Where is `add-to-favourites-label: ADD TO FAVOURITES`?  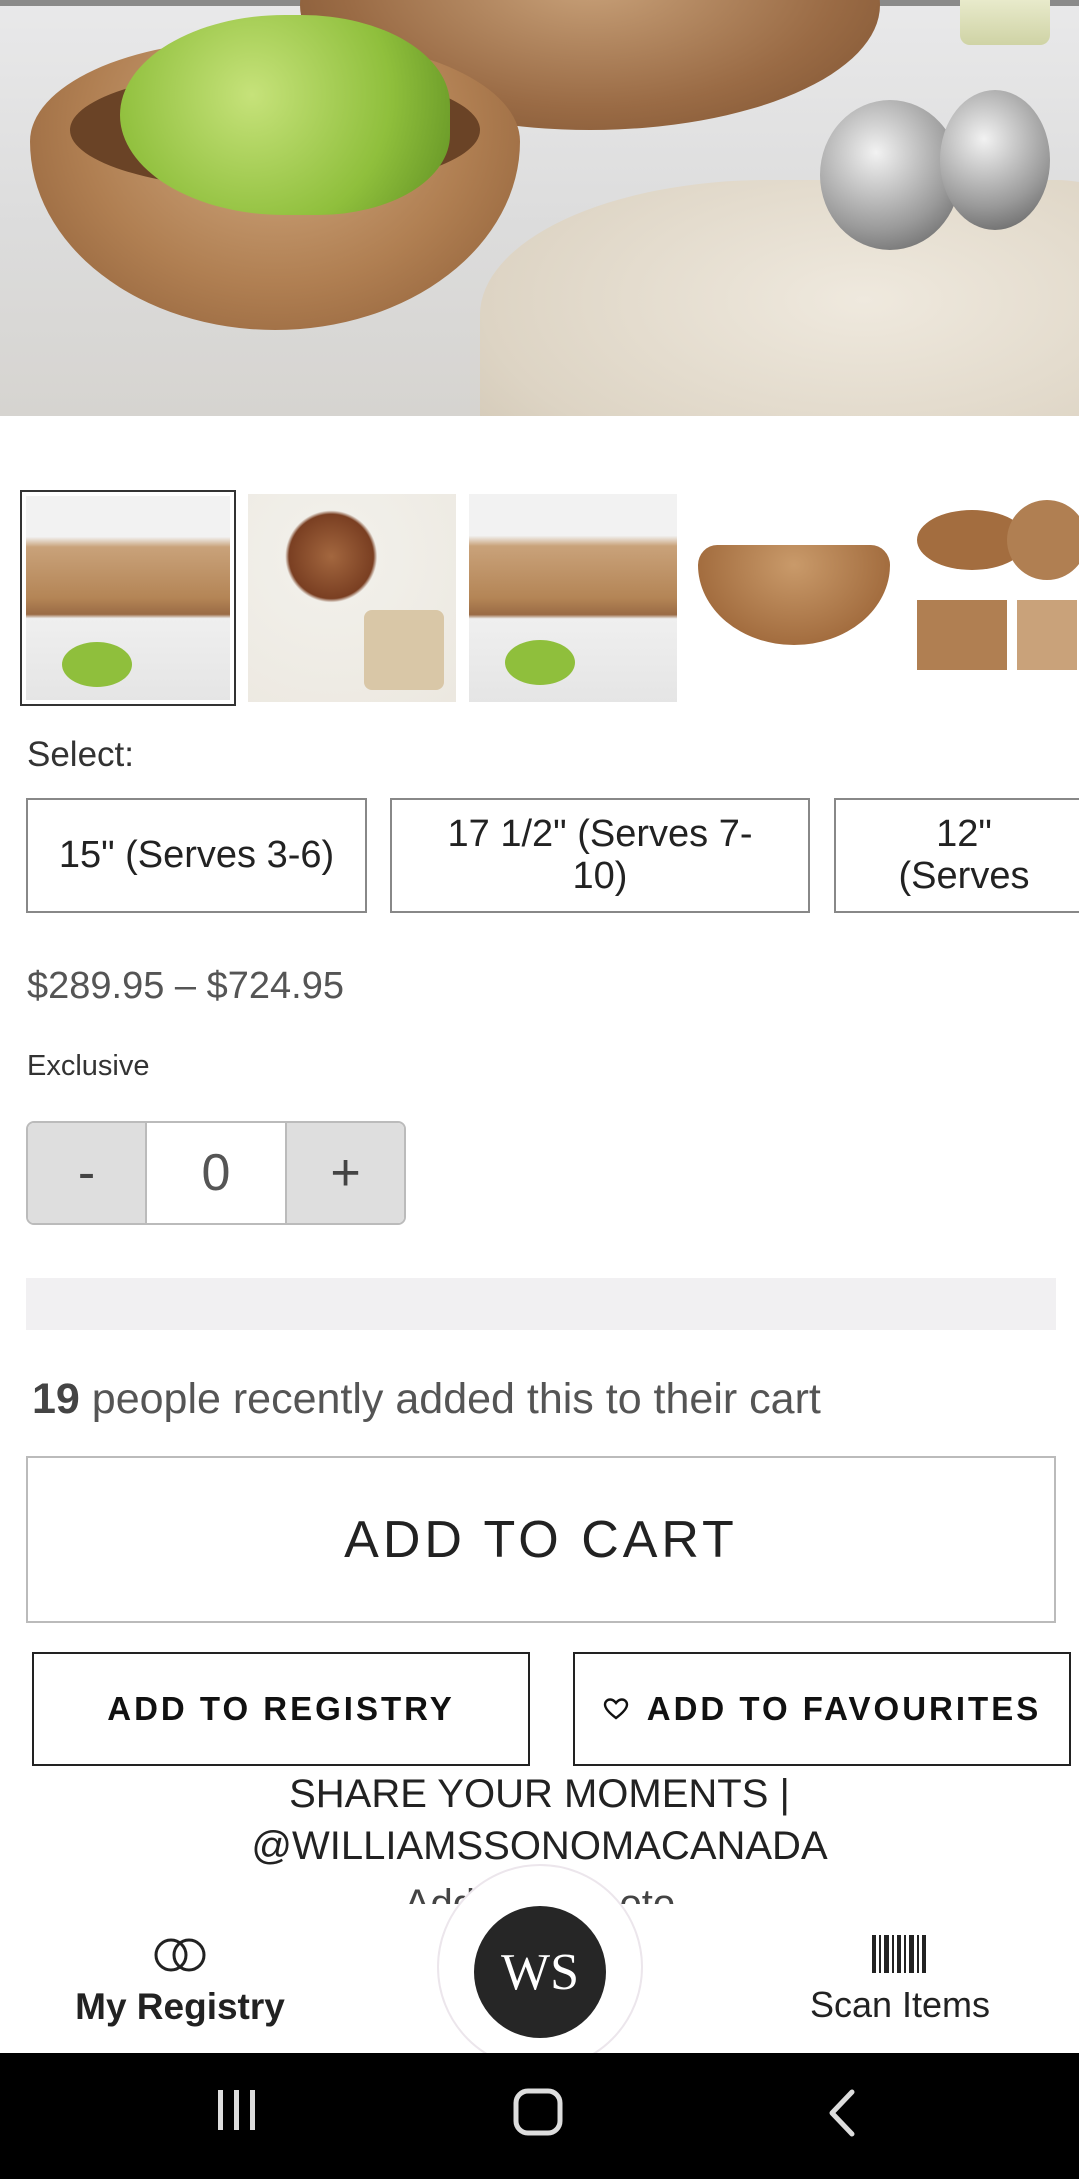
add-to-favourites-label: ADD TO FAVOURITES is located at coordinates (844, 1708).